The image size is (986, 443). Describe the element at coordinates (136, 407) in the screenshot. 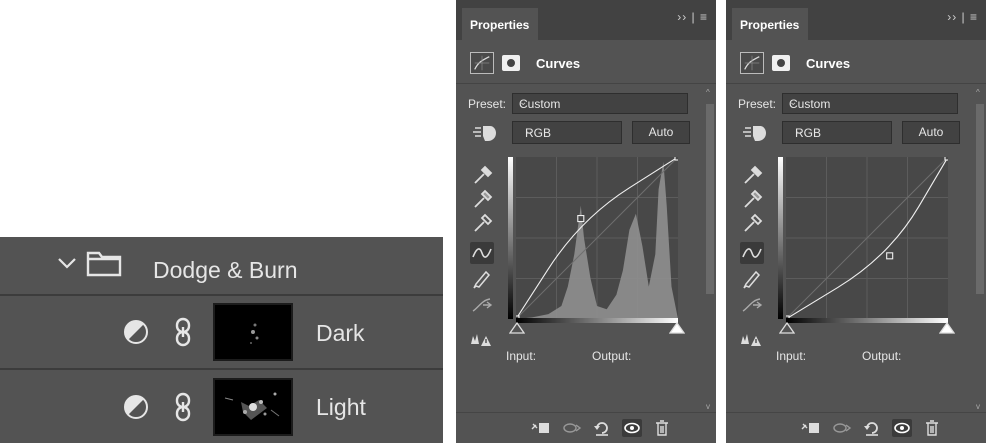

I see `curves-adjustment-icon` at that location.